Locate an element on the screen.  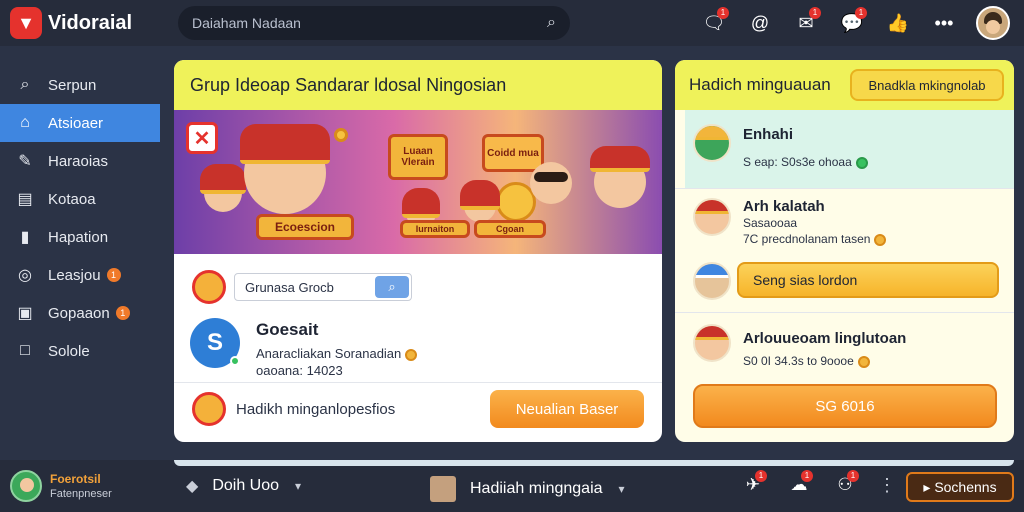
thumbnail-image is located at coordinates (443, 489).